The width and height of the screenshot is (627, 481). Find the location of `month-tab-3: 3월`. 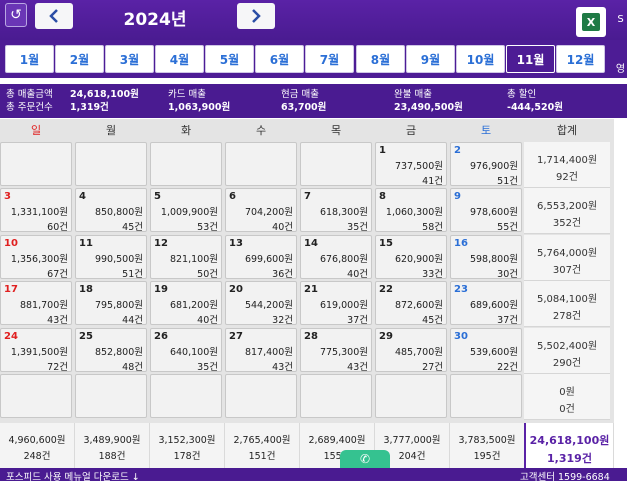

month-tab-3: 3월 is located at coordinates (129, 59).